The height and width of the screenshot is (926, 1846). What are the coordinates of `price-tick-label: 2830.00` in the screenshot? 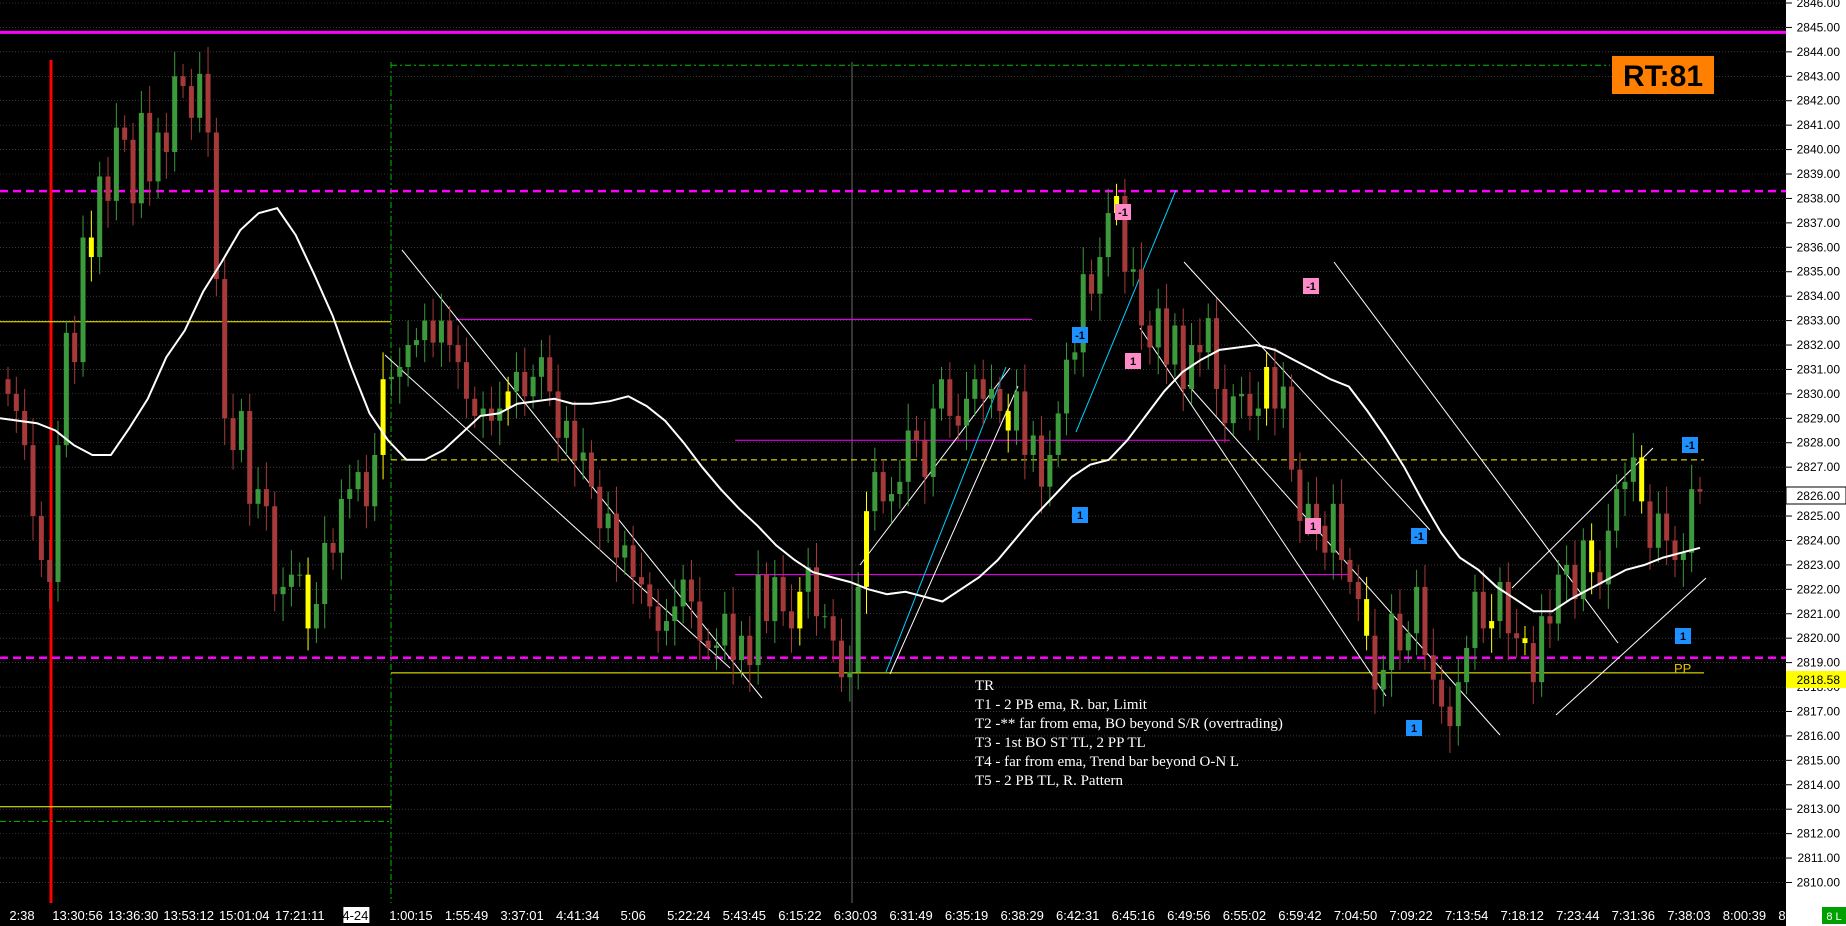 It's located at (1819, 394).